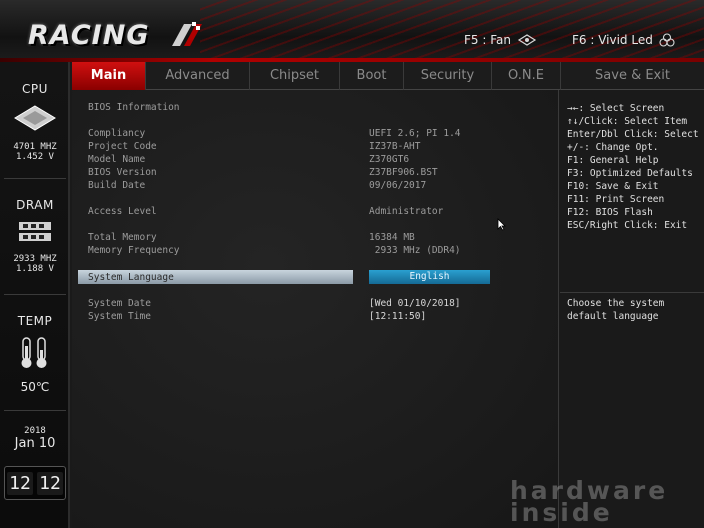 Image resolution: width=704 pixels, height=528 pixels. Describe the element at coordinates (187, 34) in the screenshot. I see `racing-flag-icon` at that location.